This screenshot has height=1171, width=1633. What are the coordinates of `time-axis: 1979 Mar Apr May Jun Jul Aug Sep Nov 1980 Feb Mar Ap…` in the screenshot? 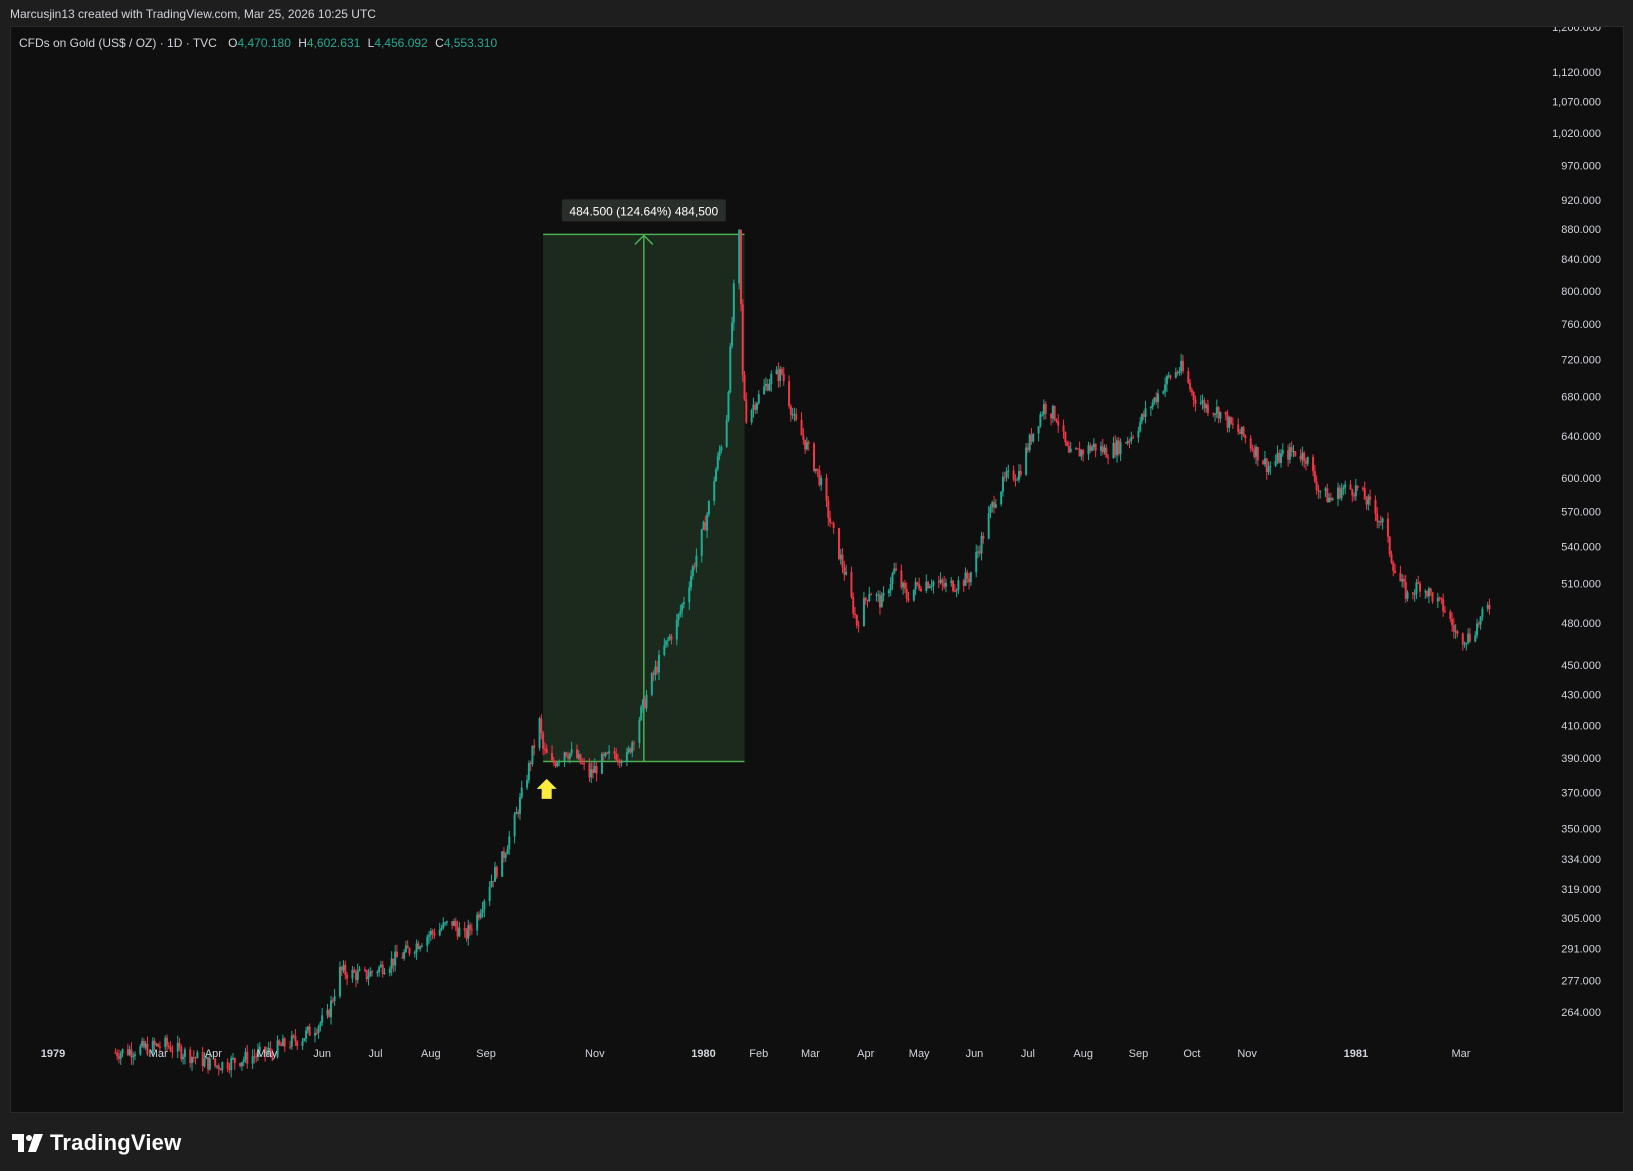 It's located at (756, 1054).